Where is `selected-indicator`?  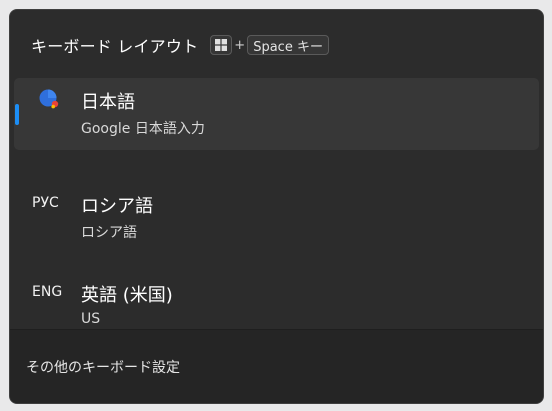 selected-indicator is located at coordinates (17, 114).